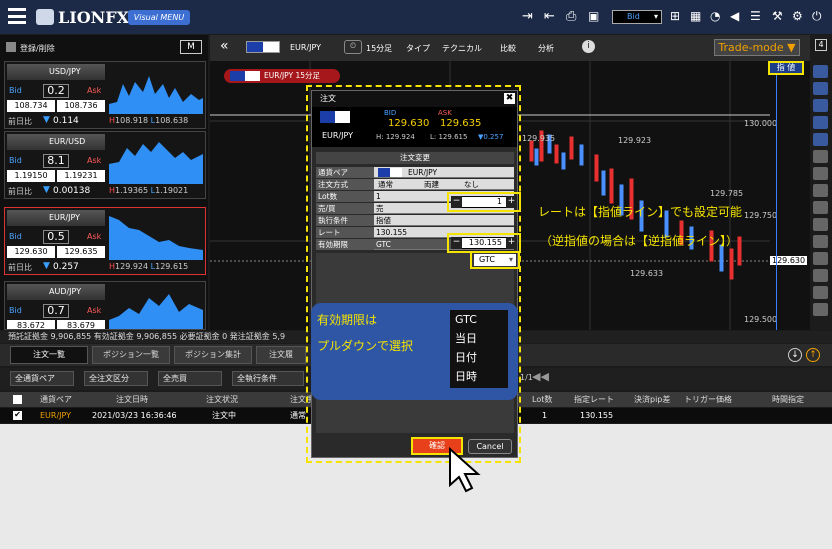 This screenshot has width=832, height=549. What do you see at coordinates (305, 47) in the screenshot?
I see `chart-pair: EUR/JPY` at bounding box center [305, 47].